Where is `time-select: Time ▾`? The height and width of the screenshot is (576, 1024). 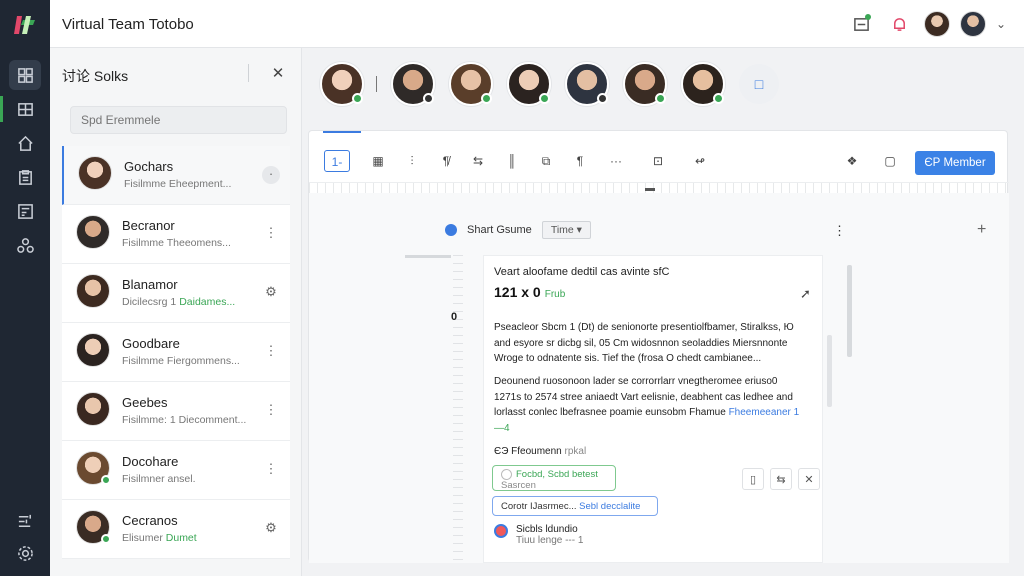
time-select: Time ▾ is located at coordinates (566, 230).